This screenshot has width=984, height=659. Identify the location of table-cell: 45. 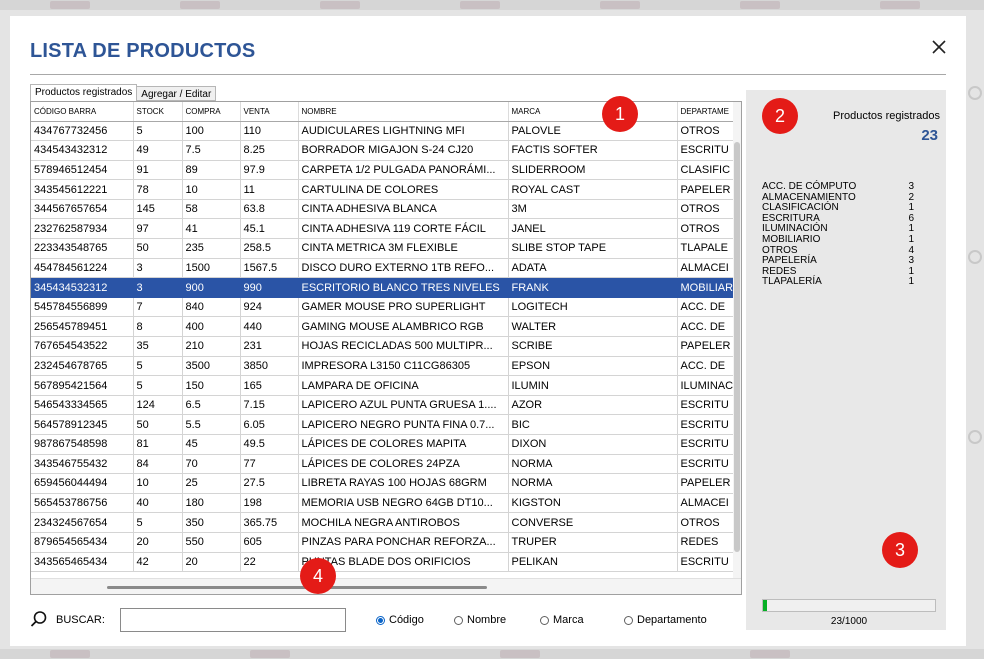
(211, 444).